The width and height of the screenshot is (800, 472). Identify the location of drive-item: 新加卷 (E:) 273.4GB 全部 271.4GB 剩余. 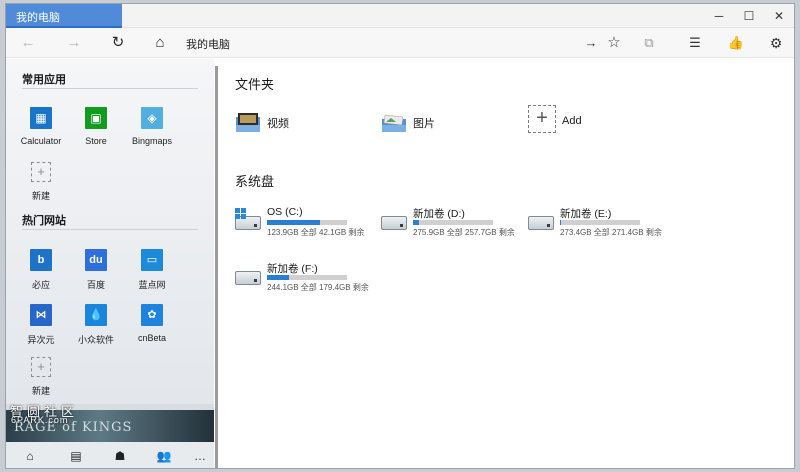
(595, 224).